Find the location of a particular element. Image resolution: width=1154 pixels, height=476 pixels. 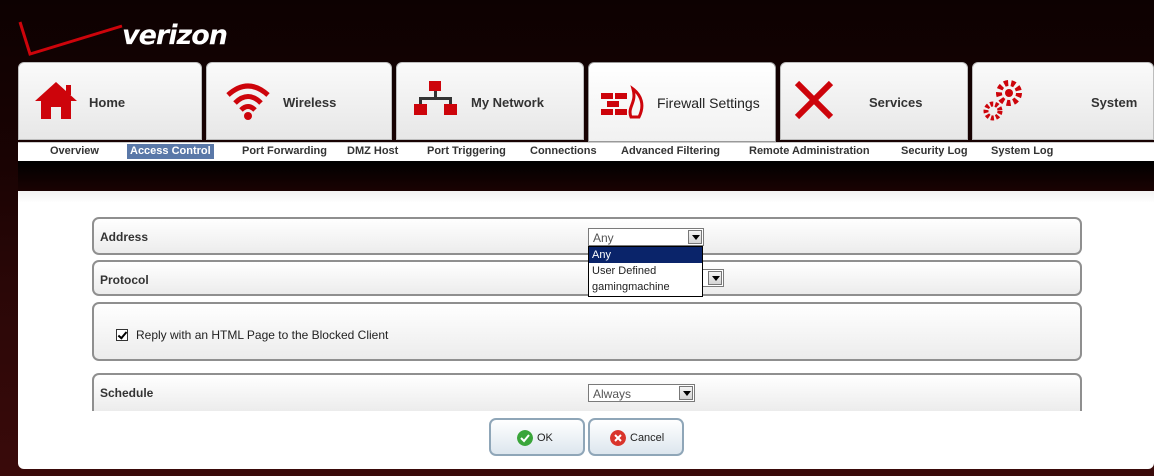

tab-label: Firewall Settings is located at coordinates (708, 103).